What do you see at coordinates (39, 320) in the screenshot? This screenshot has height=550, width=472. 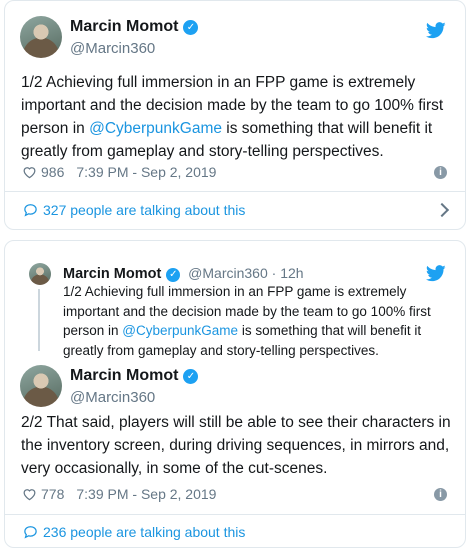 I see `thread-line` at bounding box center [39, 320].